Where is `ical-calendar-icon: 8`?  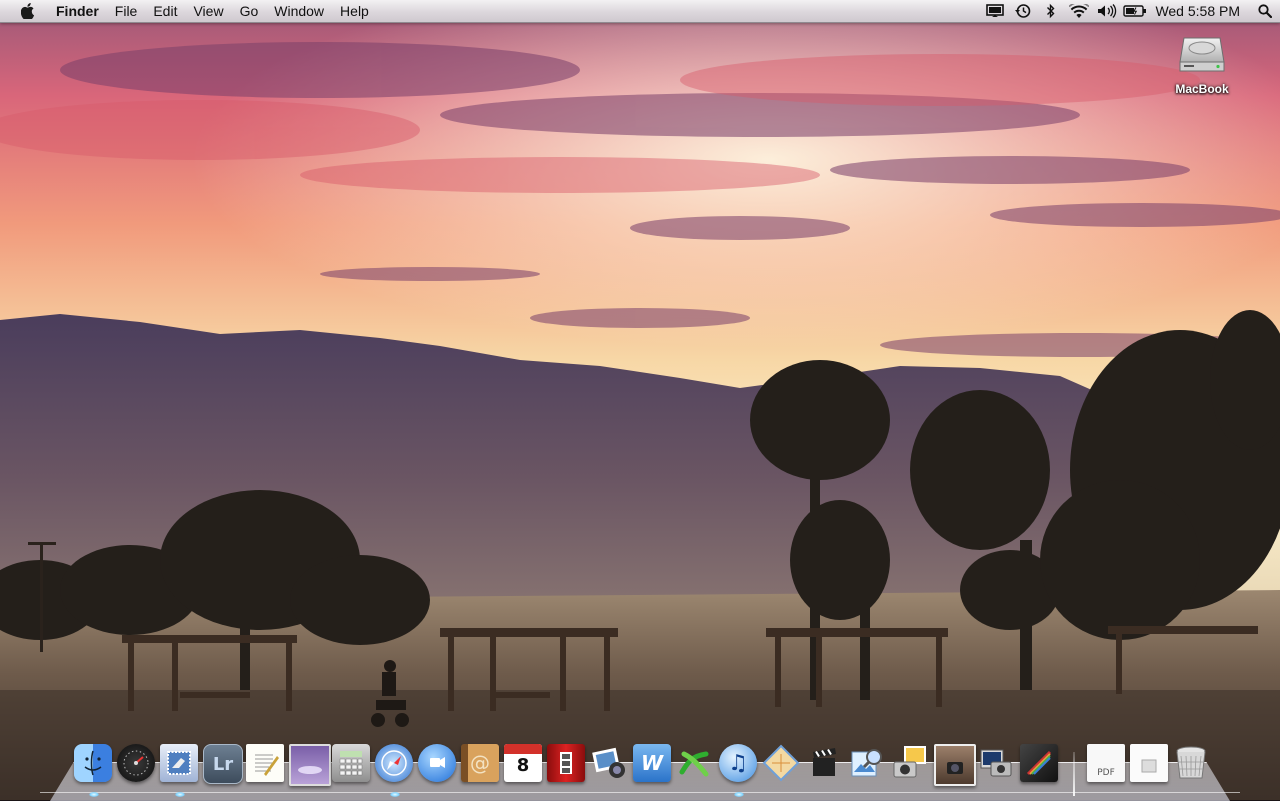
ical-calendar-icon: 8 is located at coordinates (523, 763).